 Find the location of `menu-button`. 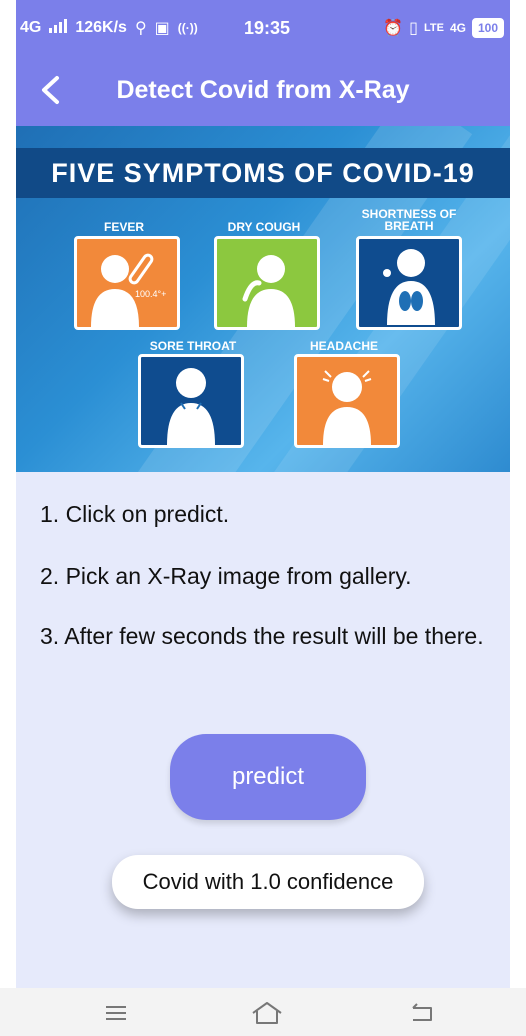

menu-button is located at coordinates (116, 1013).